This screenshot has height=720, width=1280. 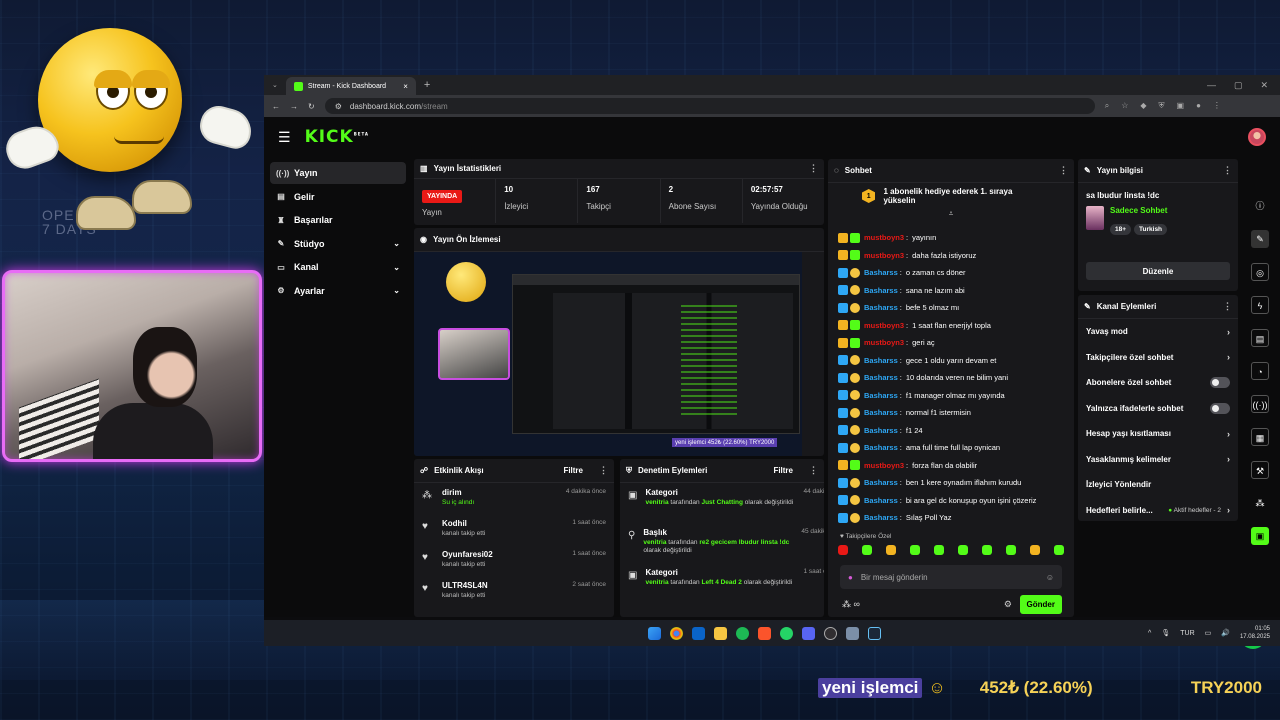 I want to click on list-item: ⁂ dirim Su iç alındı 4 dakika önce, so click(x=514, y=498).